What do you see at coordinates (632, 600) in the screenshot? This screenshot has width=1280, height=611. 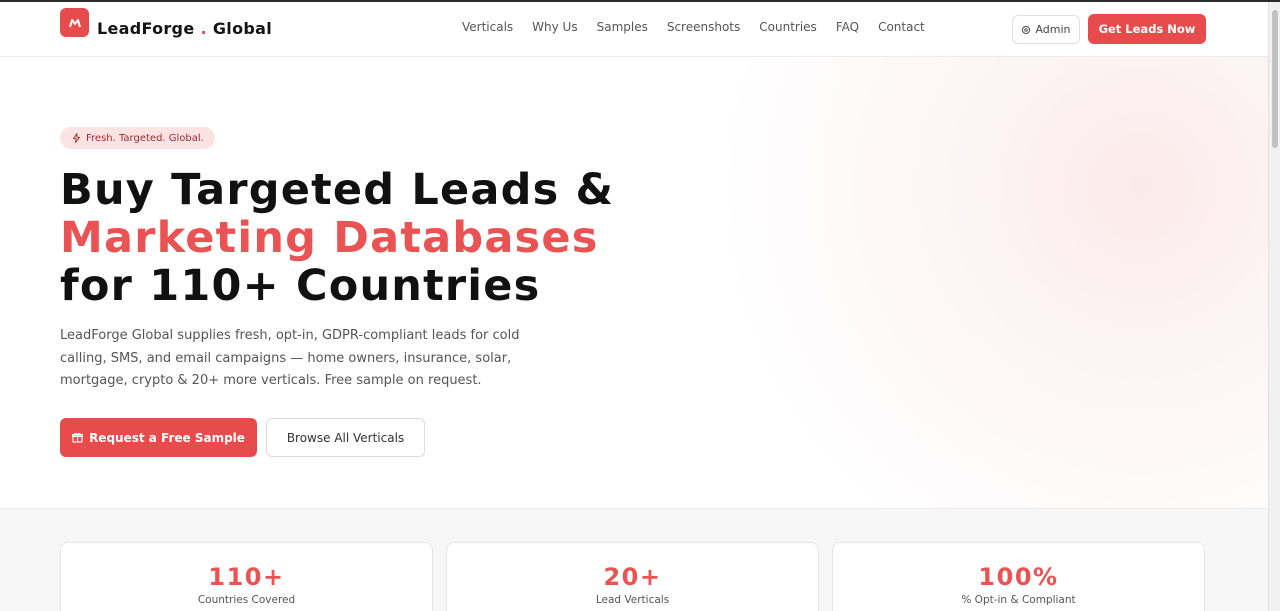 I see `stat-label: Lead Verticals` at bounding box center [632, 600].